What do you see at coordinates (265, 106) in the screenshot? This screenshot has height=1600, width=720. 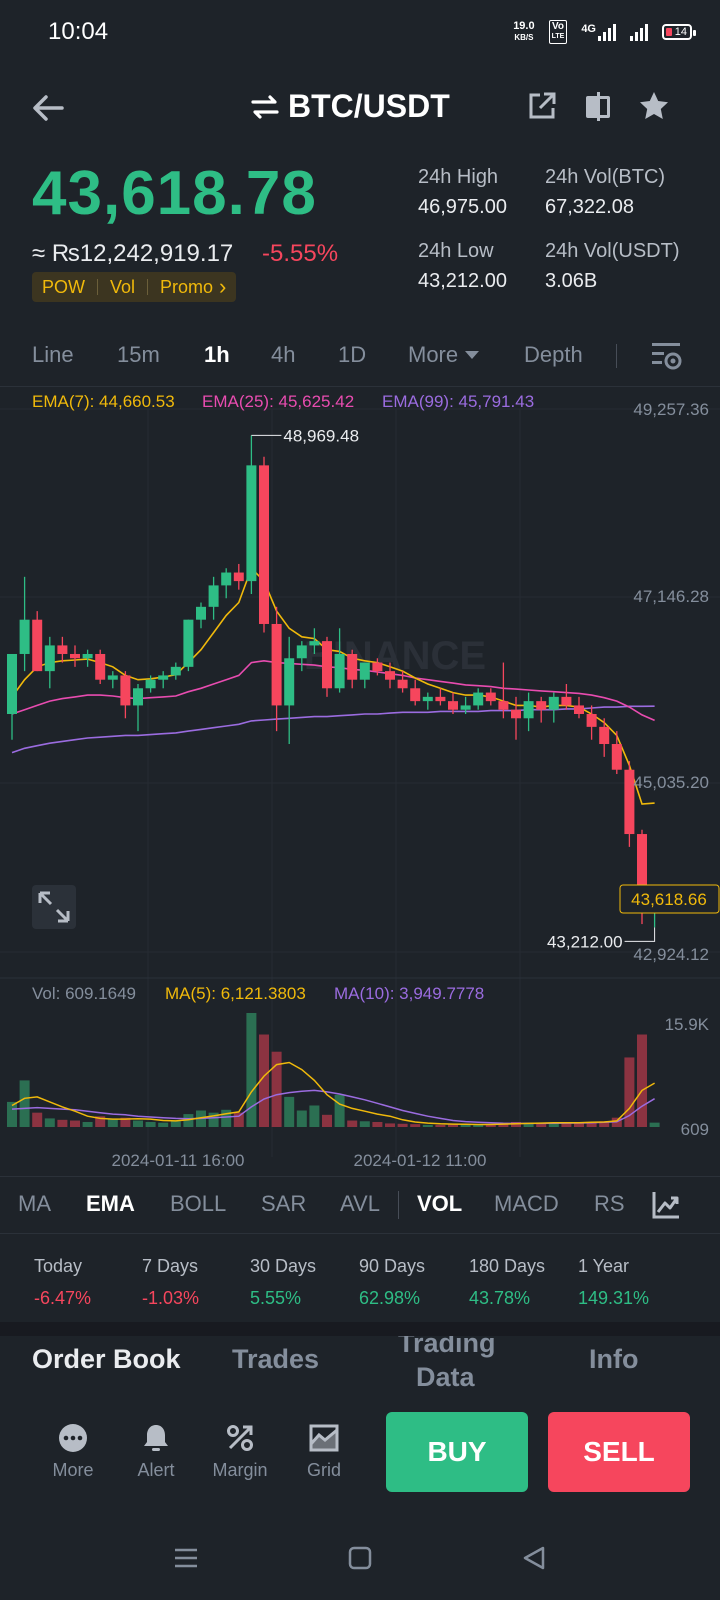 I see `swap-icon` at bounding box center [265, 106].